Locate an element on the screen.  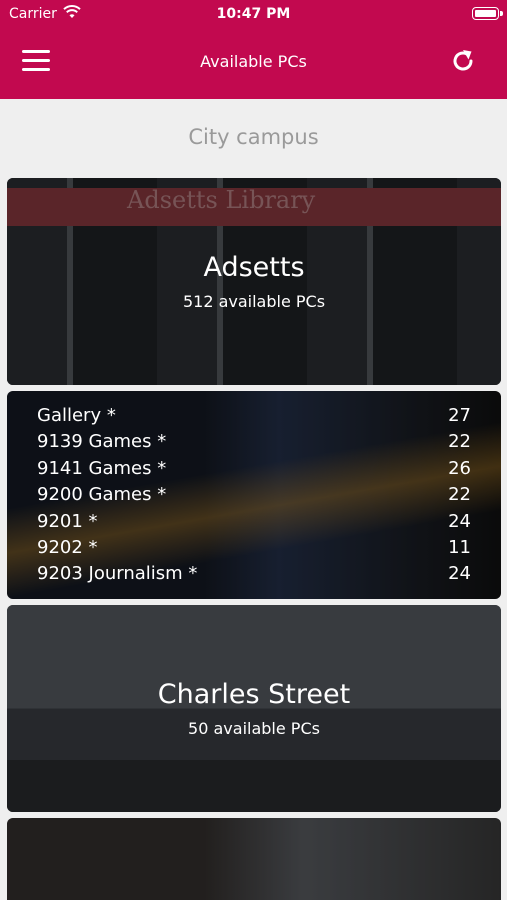
room-name: 9200 Games * is located at coordinates (102, 495).